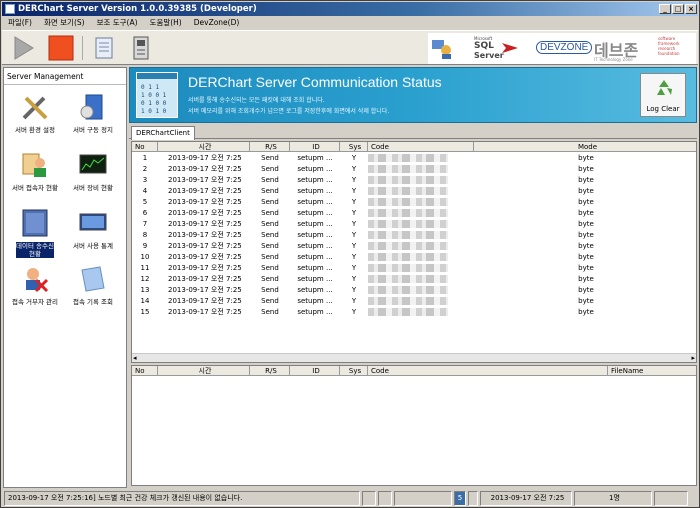 The width and height of the screenshot is (700, 508). I want to click on sidebar-item-label: 접속 거부자 관리, so click(35, 302).